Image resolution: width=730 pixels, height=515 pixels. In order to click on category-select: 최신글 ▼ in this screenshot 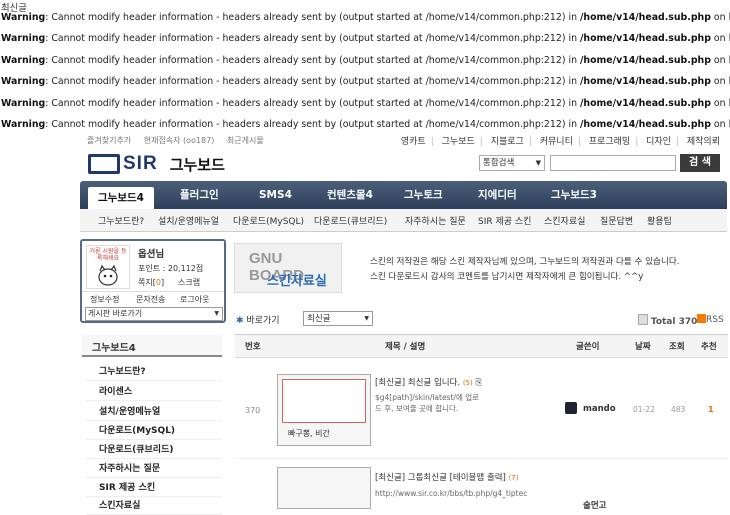, I will do `click(338, 318)`.